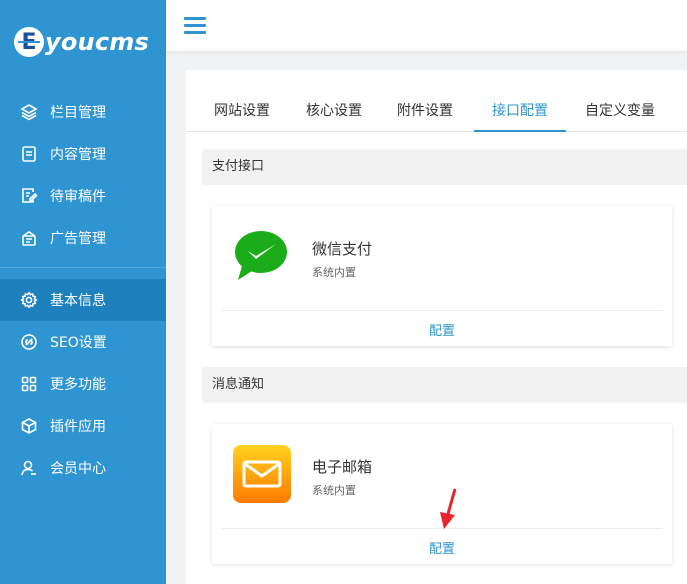  I want to click on sidebar-item-column-management: 栏目管理, so click(83, 112).